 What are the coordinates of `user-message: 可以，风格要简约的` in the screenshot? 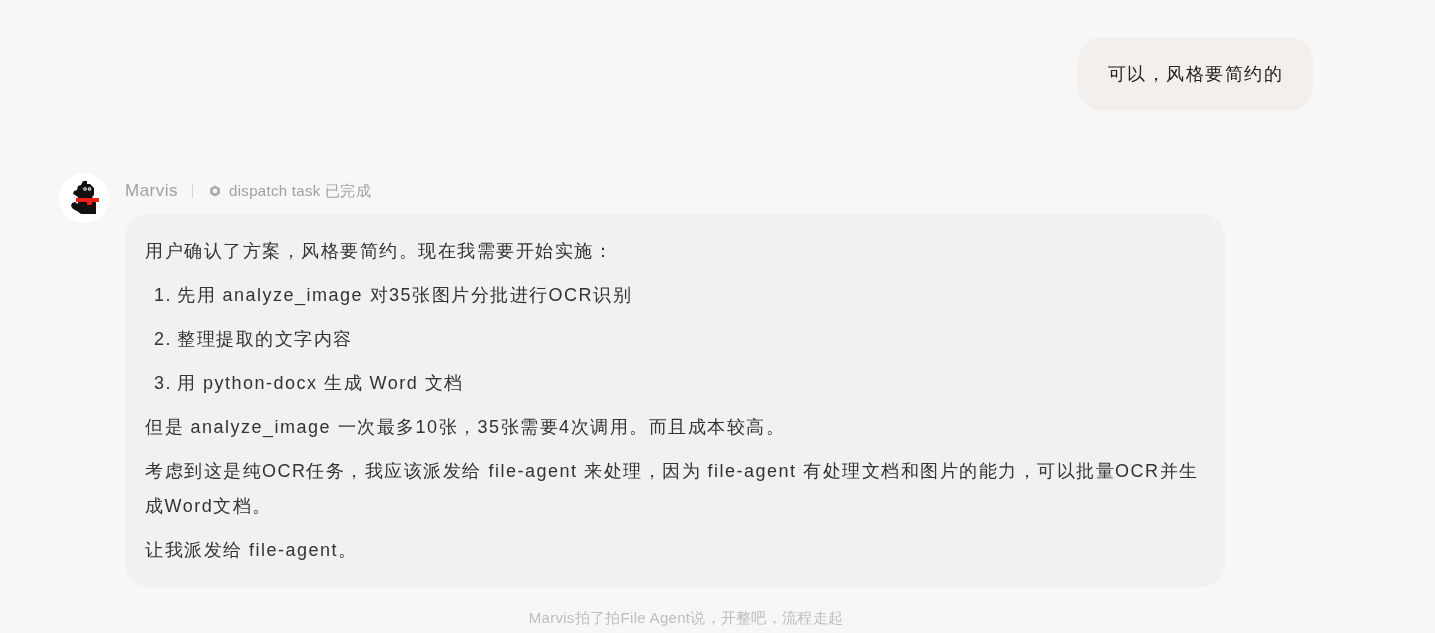 It's located at (1195, 74).